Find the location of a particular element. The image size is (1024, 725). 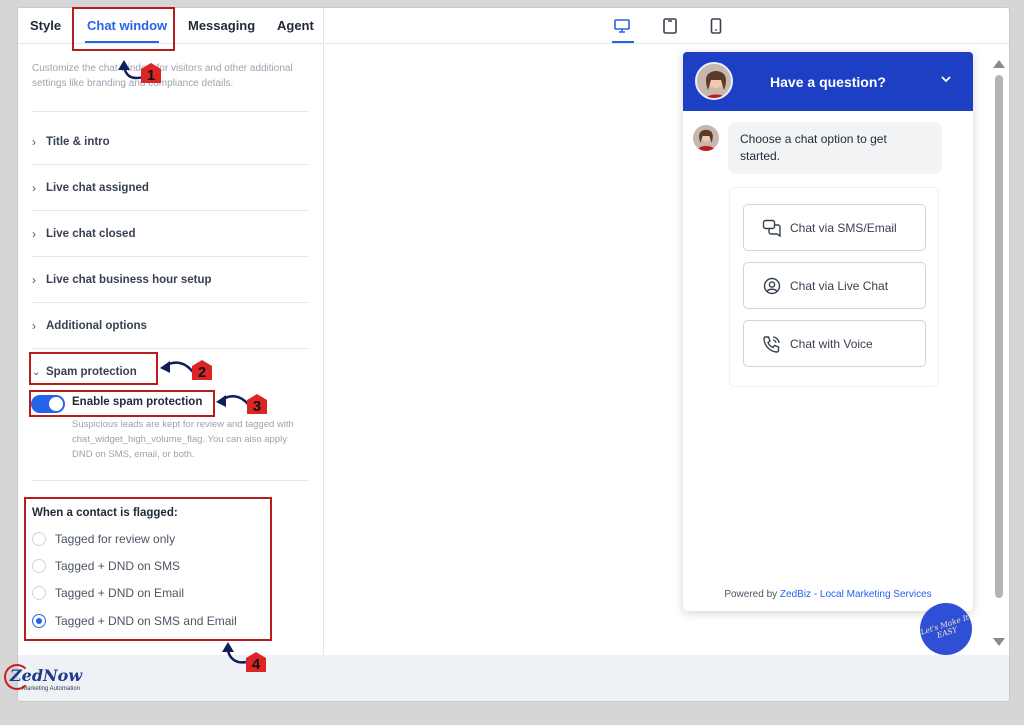

zednow-logo: ZedNow Marketing Automation is located at coordinates (54, 679).